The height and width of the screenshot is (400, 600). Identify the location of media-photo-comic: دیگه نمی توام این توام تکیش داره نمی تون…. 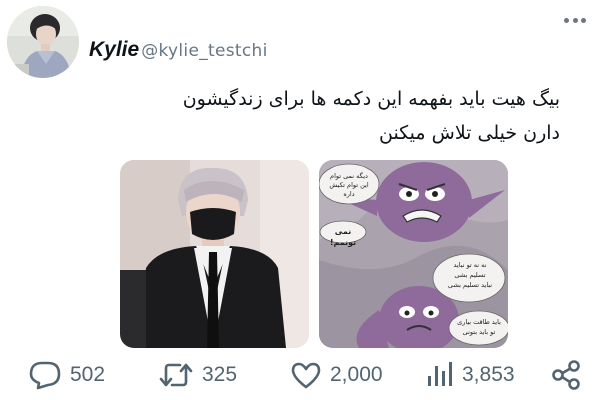
(413, 254).